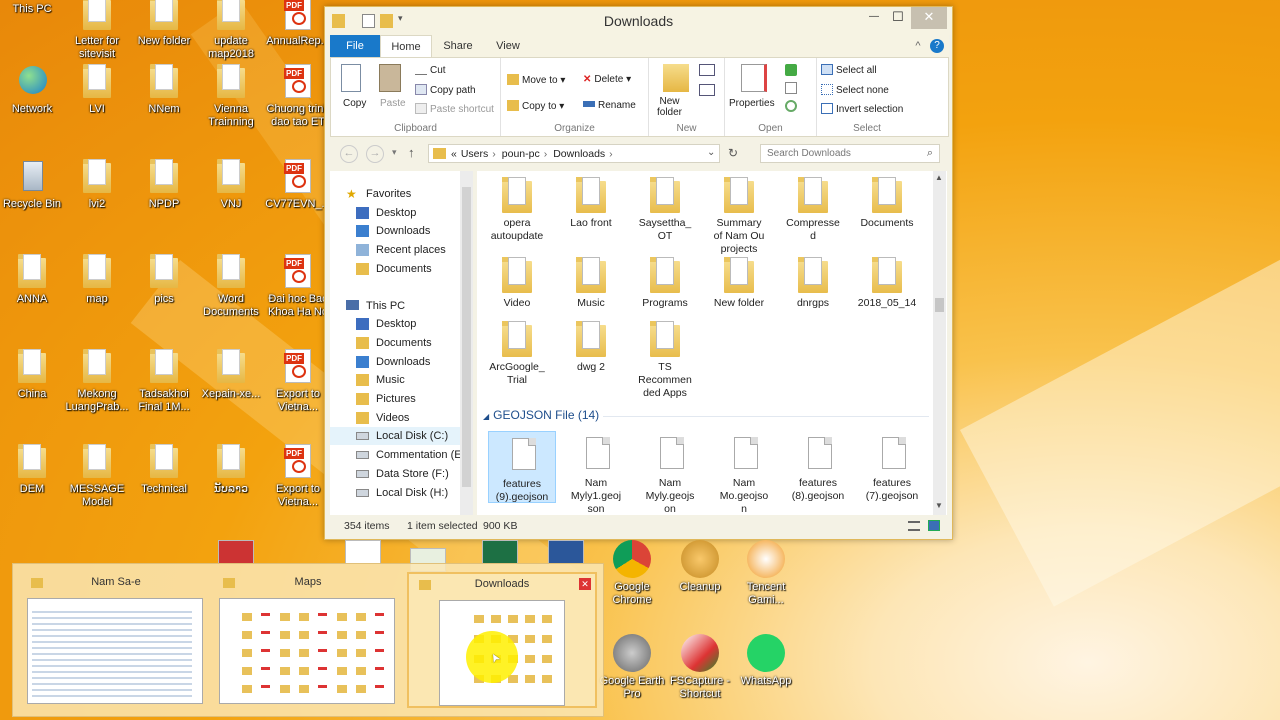  I want to click on nav-item: This PC, so click(395, 306).